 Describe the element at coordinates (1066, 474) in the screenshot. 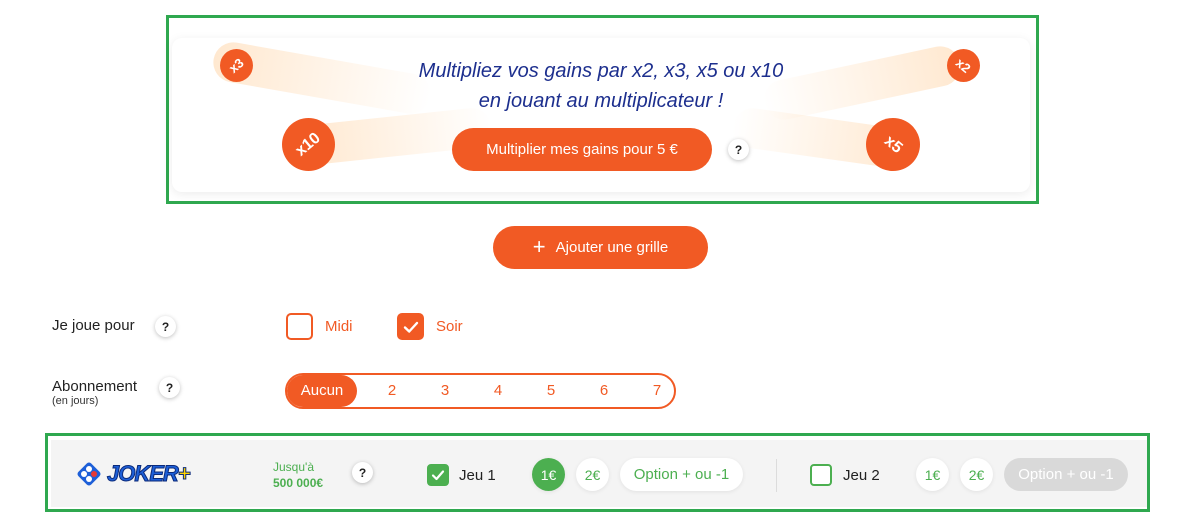

I see `jeu2-option-button: Option + ou -1` at that location.